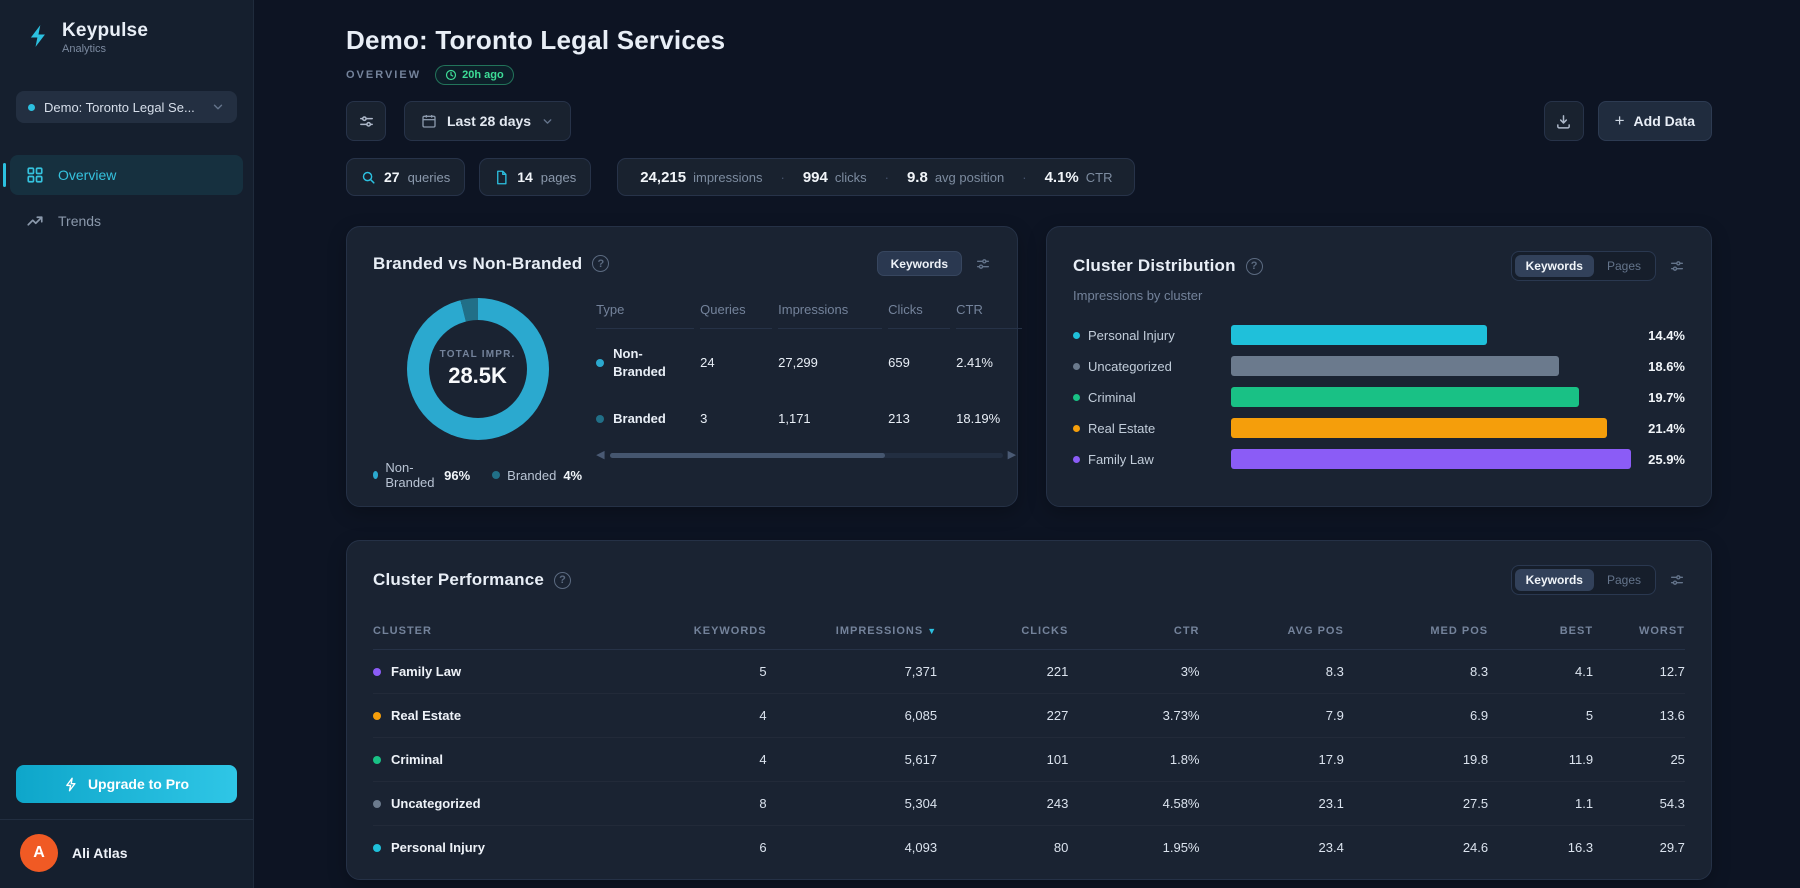 The image size is (1800, 888). Describe the element at coordinates (501, 177) in the screenshot. I see `file-icon` at that location.